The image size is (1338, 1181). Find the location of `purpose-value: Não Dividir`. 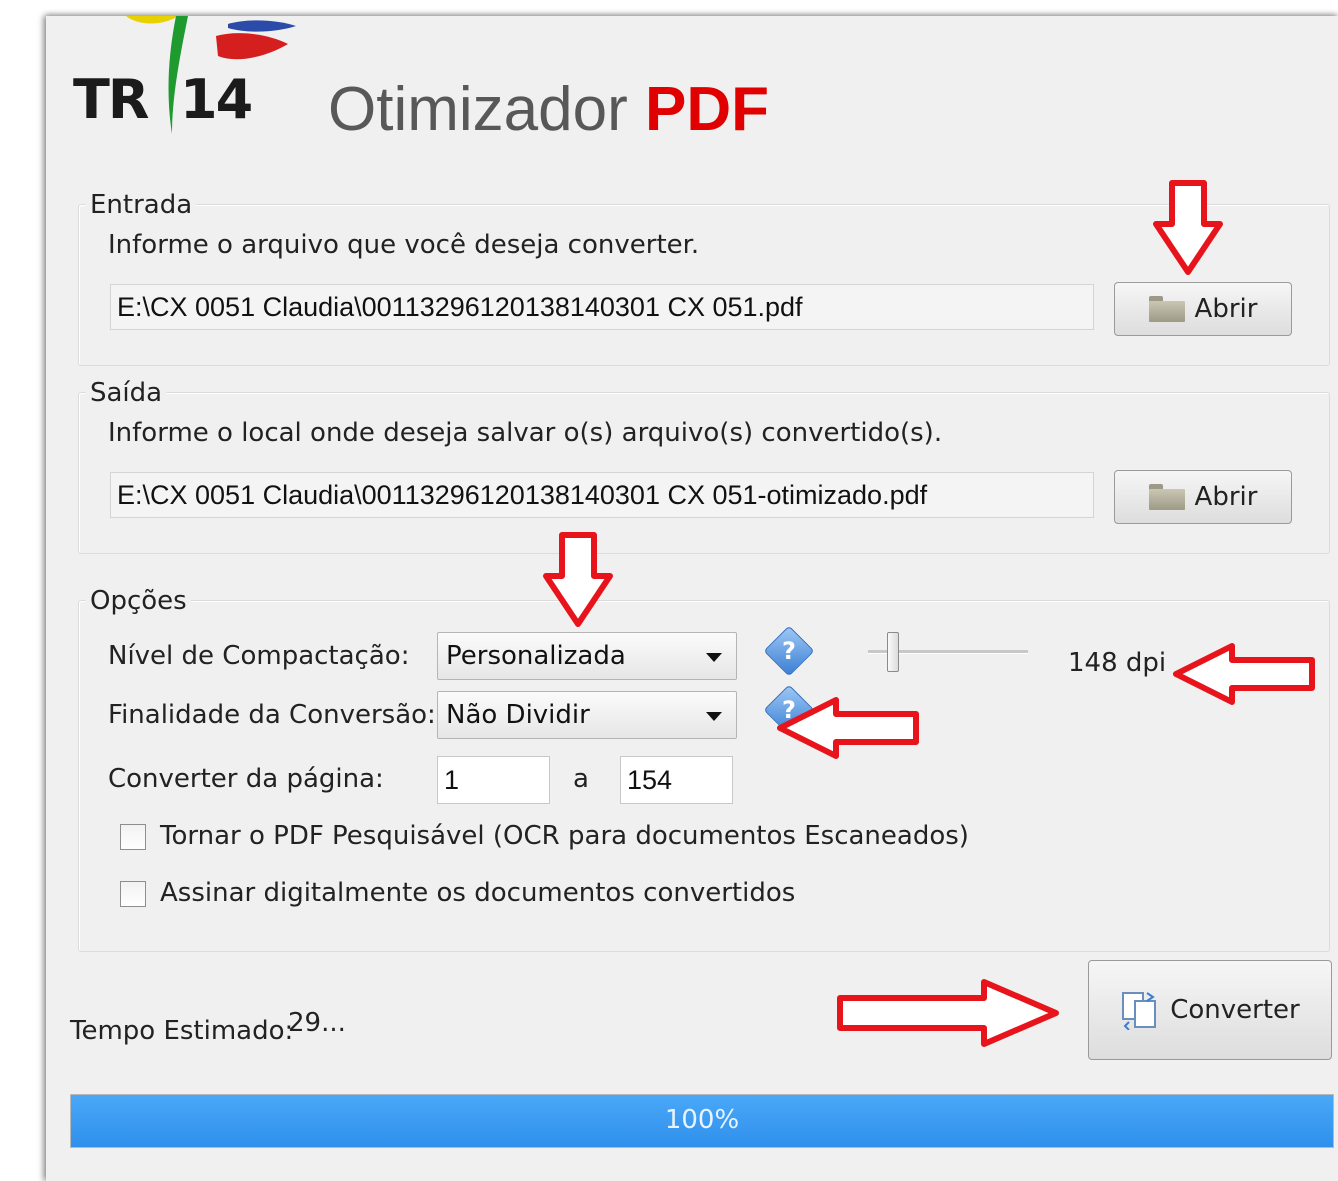

purpose-value: Não Dividir is located at coordinates (518, 715).